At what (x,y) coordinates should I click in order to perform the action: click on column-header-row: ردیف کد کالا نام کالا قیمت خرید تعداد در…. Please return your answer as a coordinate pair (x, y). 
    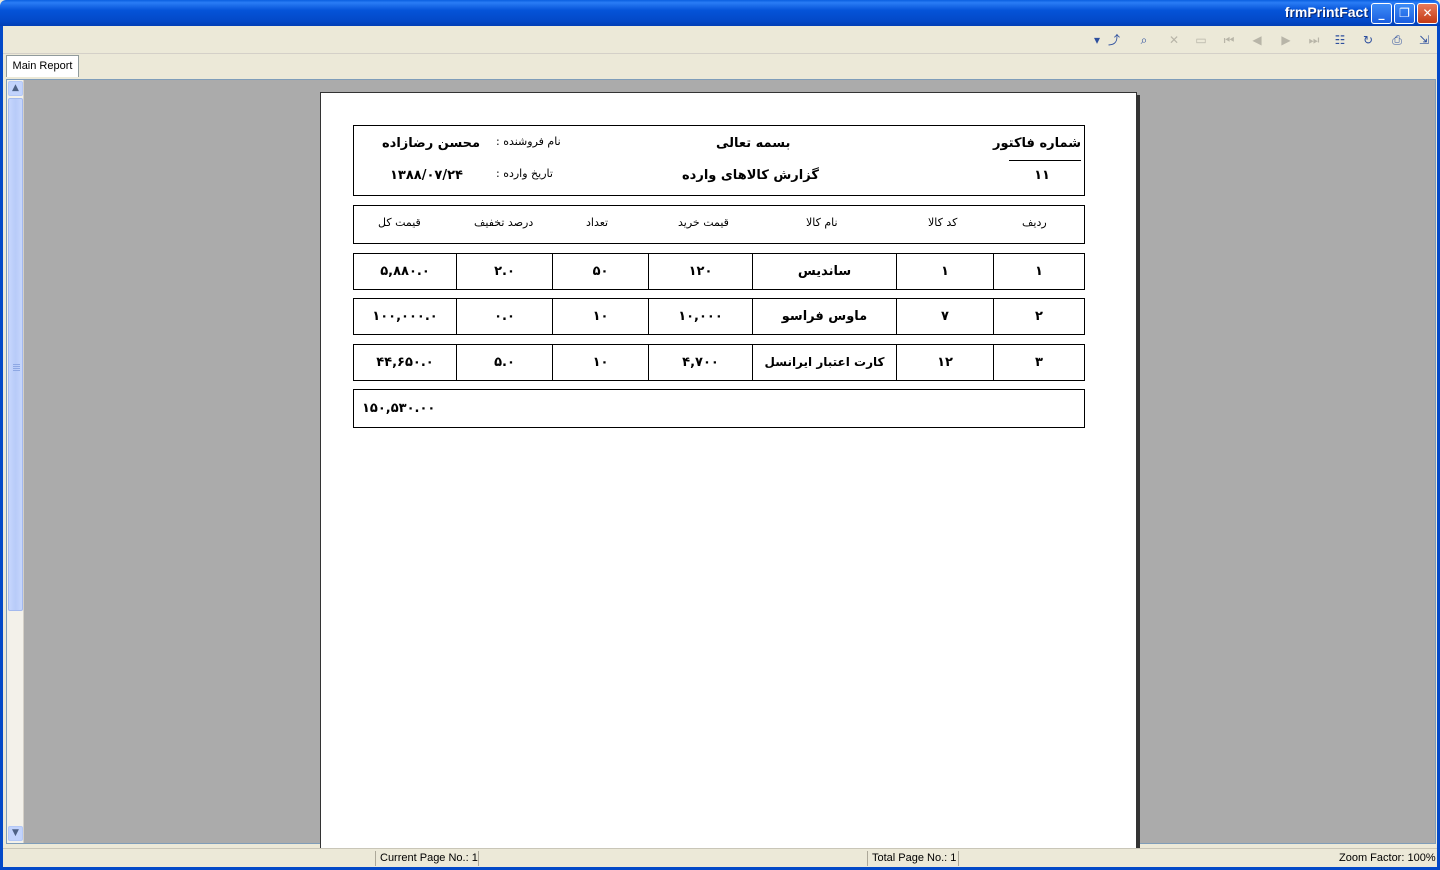
    Looking at the image, I should click on (719, 224).